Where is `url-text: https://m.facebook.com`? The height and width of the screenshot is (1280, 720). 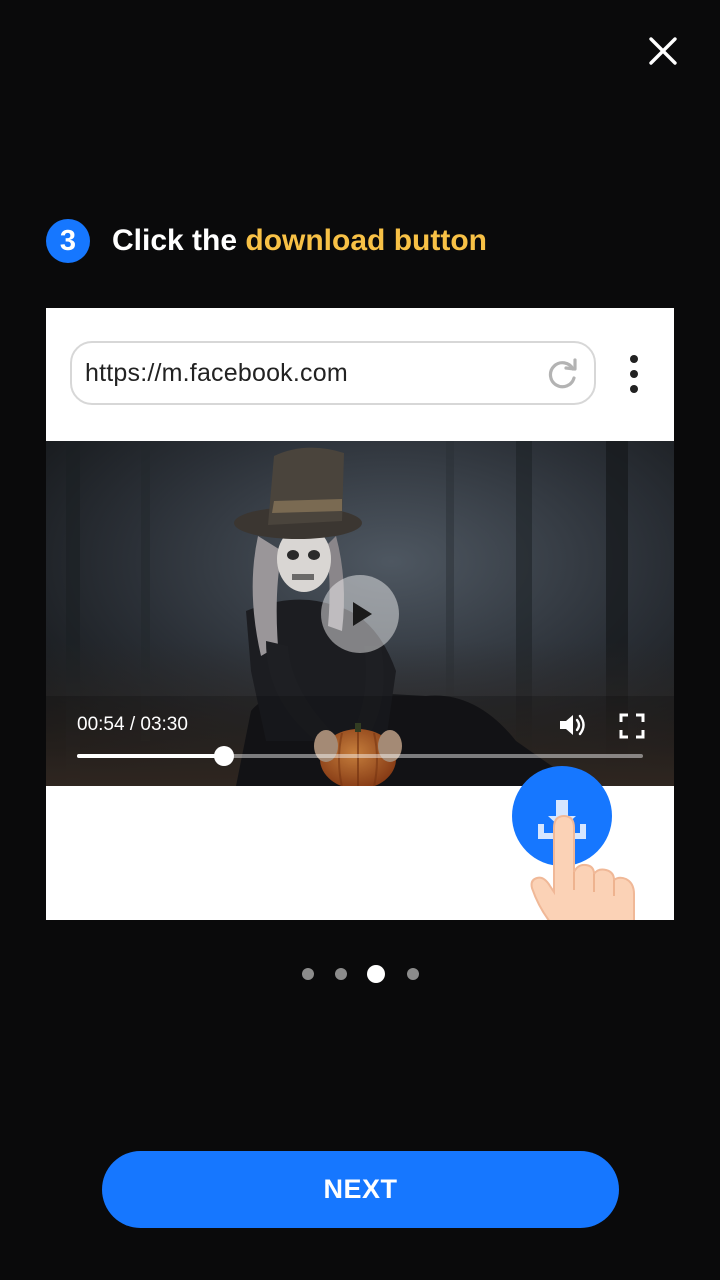 url-text: https://m.facebook.com is located at coordinates (216, 372).